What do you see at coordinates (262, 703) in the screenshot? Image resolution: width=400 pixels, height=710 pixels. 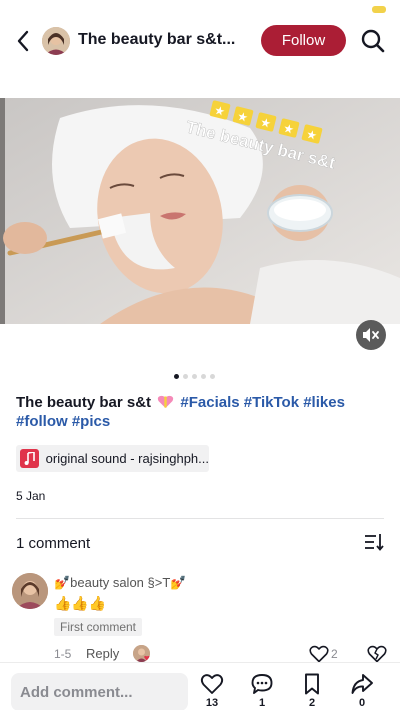 I see `comment-count-bottom: 1` at bounding box center [262, 703].